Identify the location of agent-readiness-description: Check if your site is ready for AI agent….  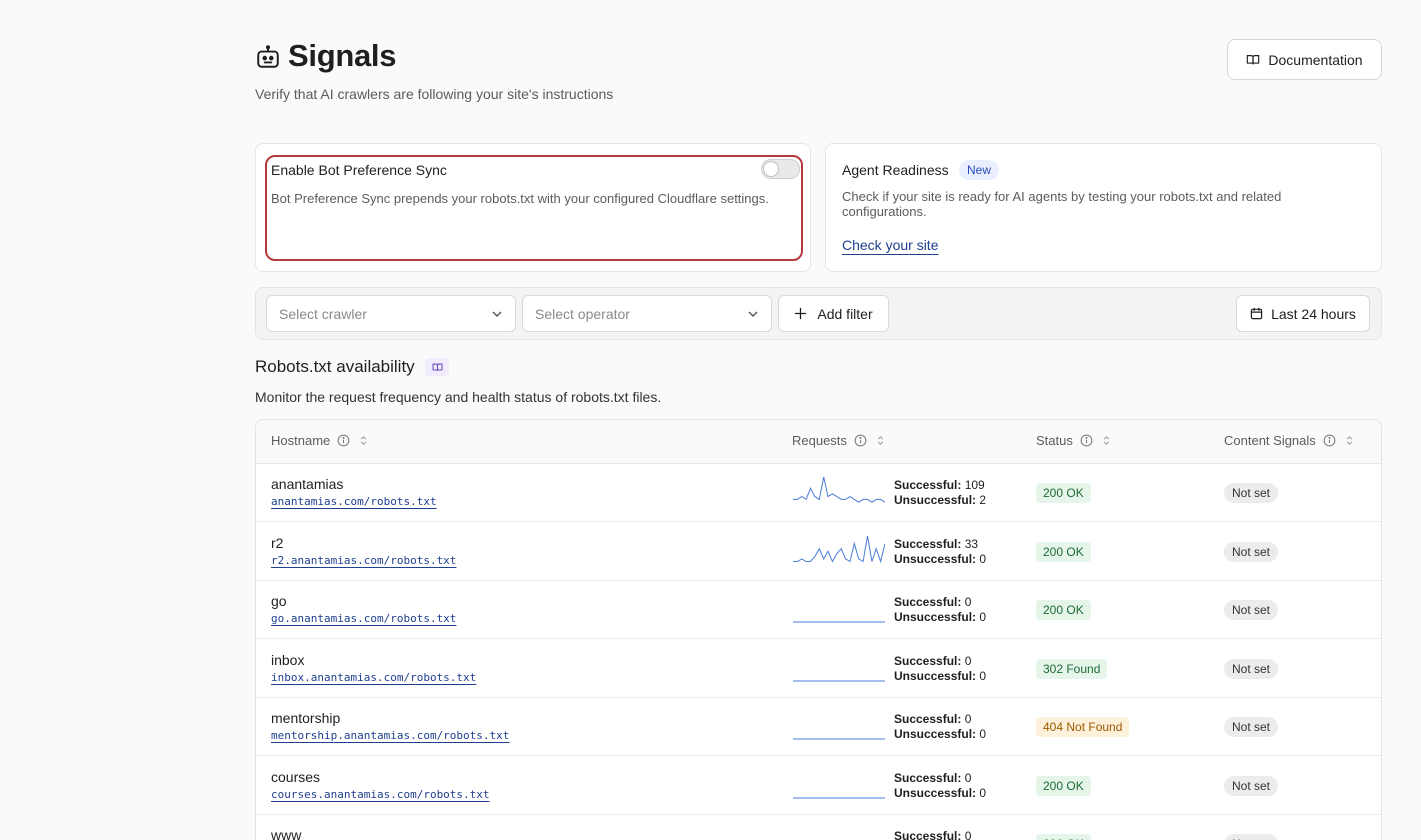
(1062, 204).